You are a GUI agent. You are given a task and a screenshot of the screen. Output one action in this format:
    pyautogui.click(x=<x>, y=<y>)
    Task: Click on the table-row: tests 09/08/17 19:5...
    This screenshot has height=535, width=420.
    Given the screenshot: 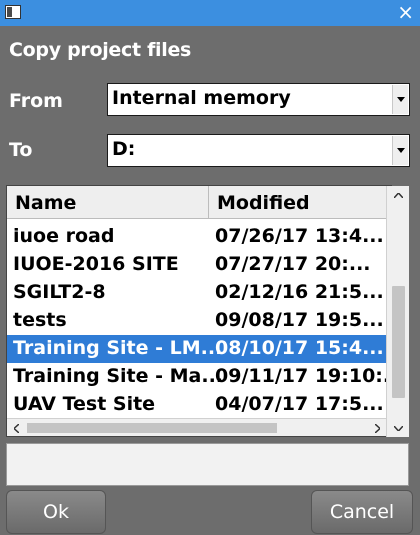 What is the action you would take?
    pyautogui.click(x=199, y=321)
    